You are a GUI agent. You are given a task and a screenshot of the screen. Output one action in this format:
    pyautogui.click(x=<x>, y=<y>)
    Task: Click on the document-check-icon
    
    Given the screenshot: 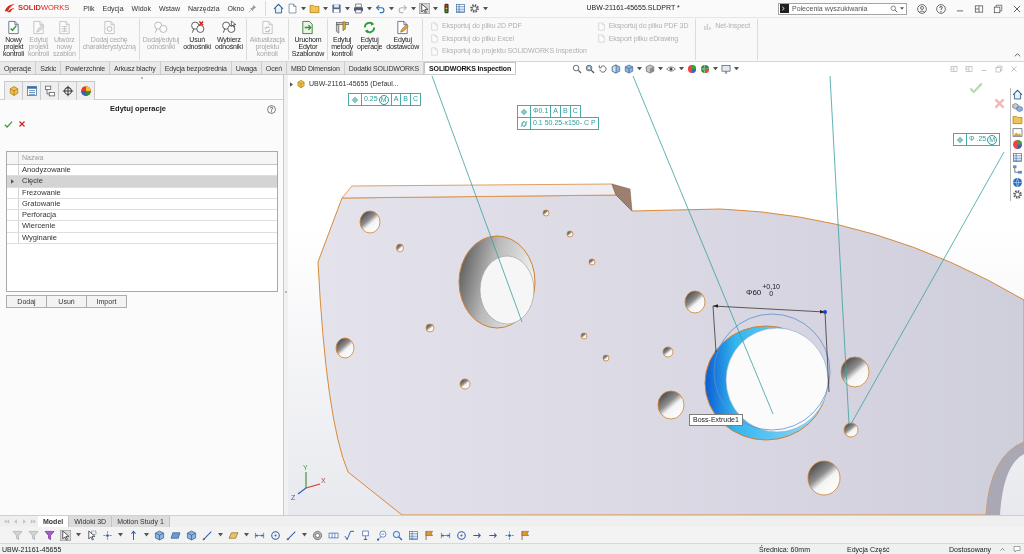 What is the action you would take?
    pyautogui.click(x=13, y=27)
    